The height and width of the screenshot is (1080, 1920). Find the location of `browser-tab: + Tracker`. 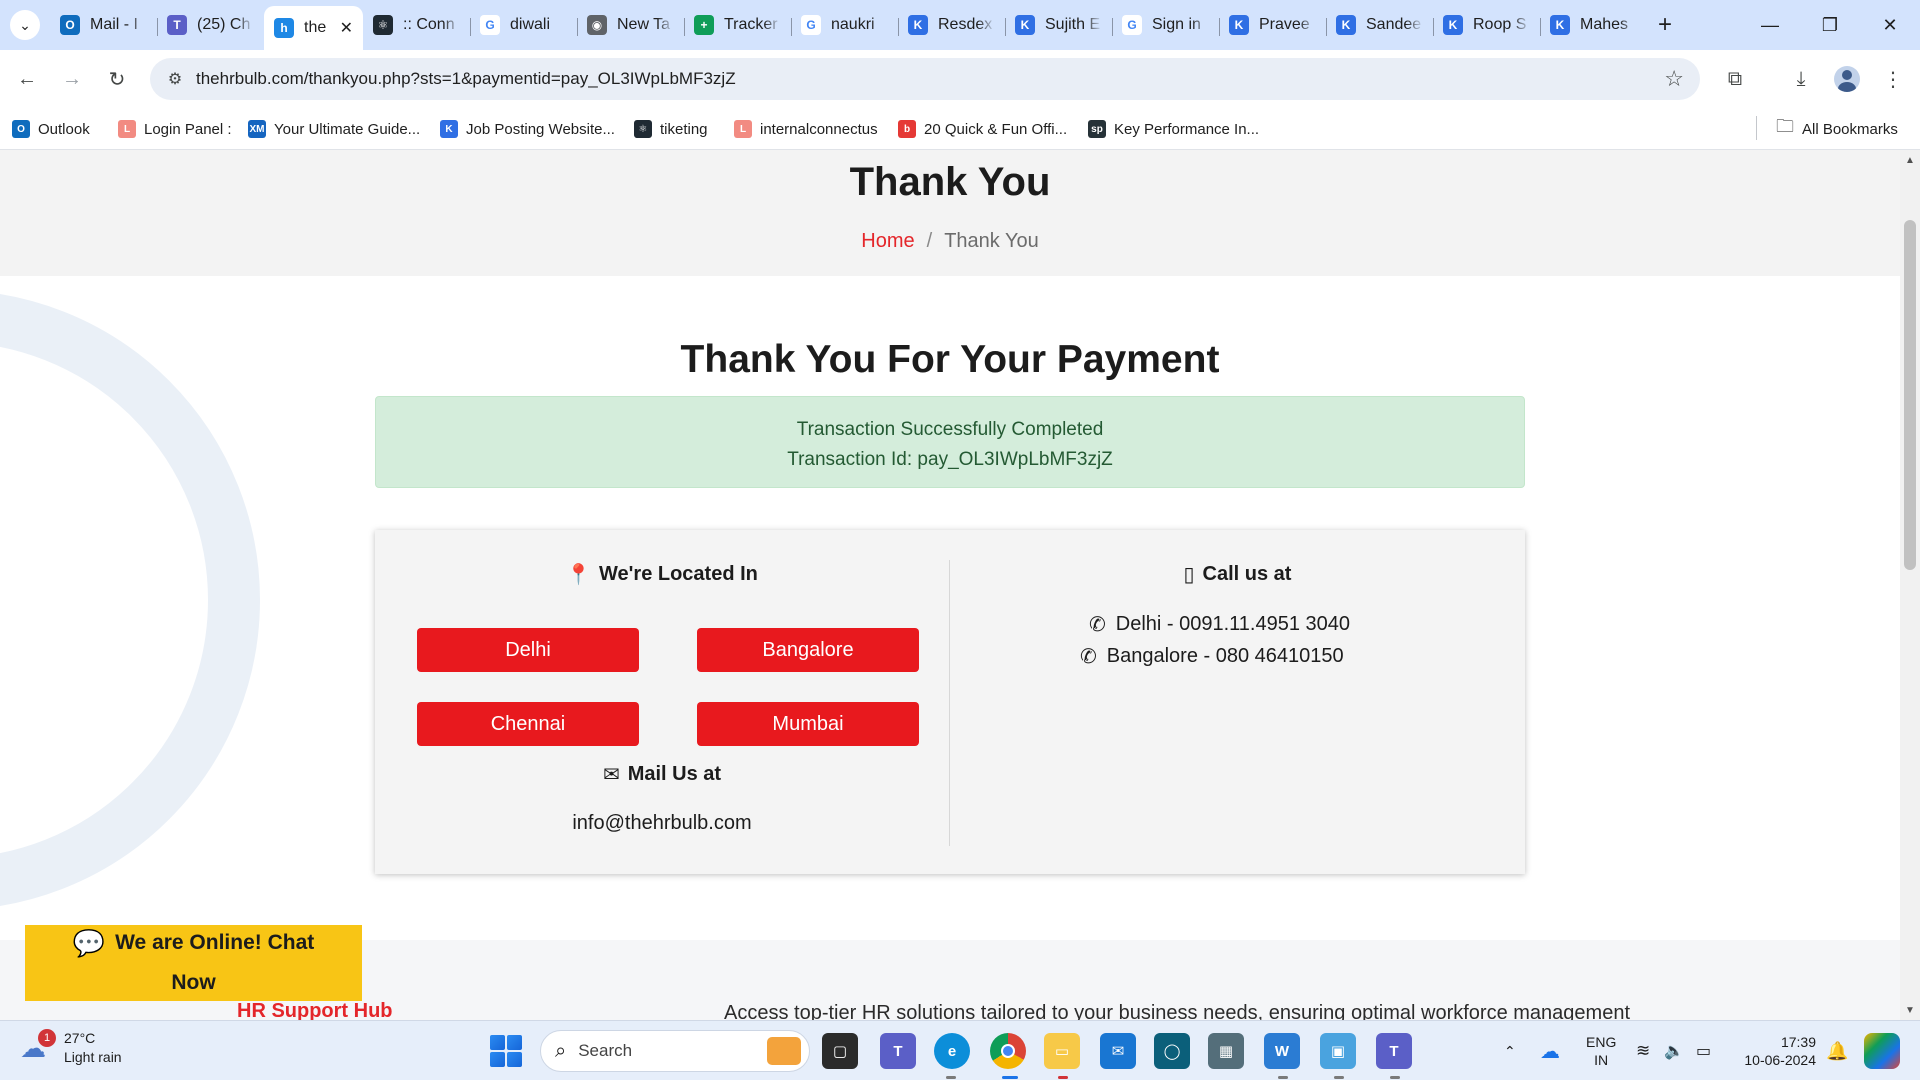

browser-tab: + Tracker is located at coordinates (737, 25).